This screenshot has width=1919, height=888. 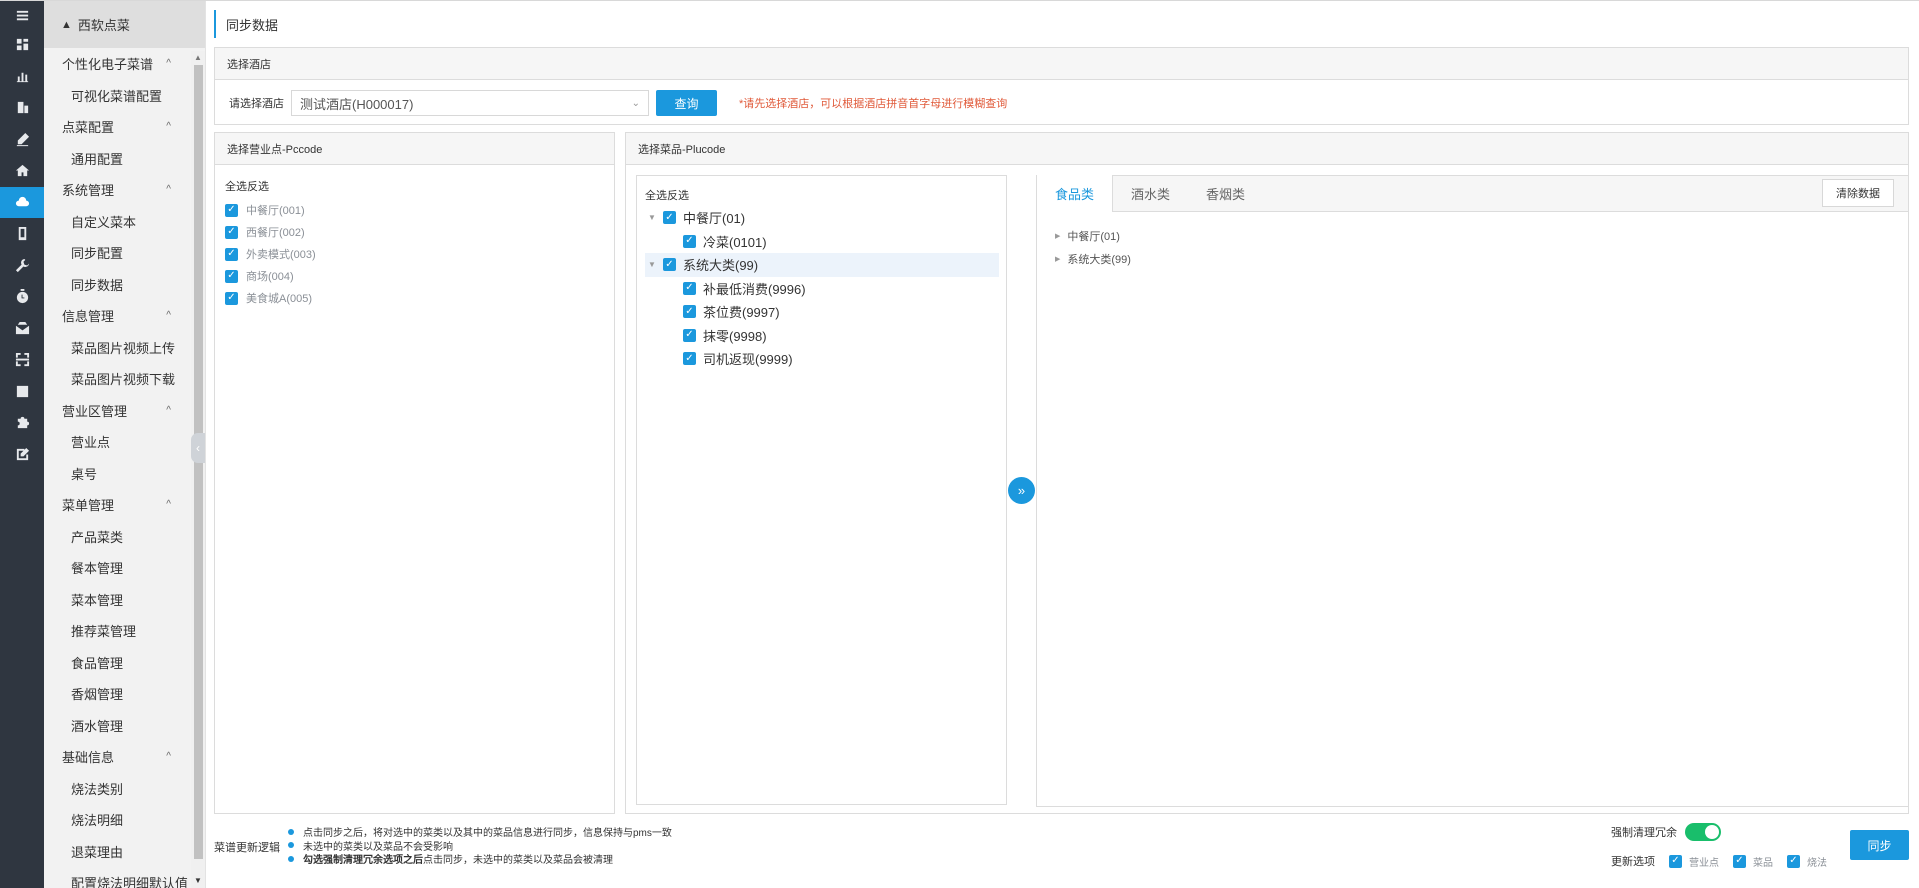 What do you see at coordinates (124, 505) in the screenshot?
I see `menu-group: 菜单管理 ^` at bounding box center [124, 505].